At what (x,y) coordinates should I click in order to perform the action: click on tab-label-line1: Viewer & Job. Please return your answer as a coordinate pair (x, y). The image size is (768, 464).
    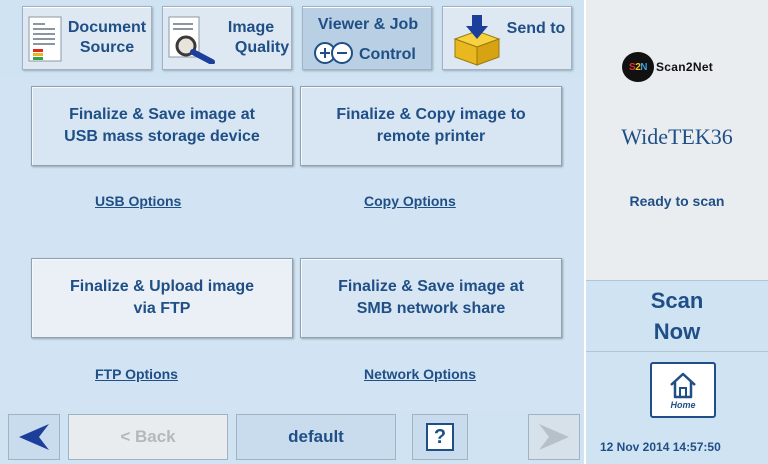
    Looking at the image, I should click on (368, 24).